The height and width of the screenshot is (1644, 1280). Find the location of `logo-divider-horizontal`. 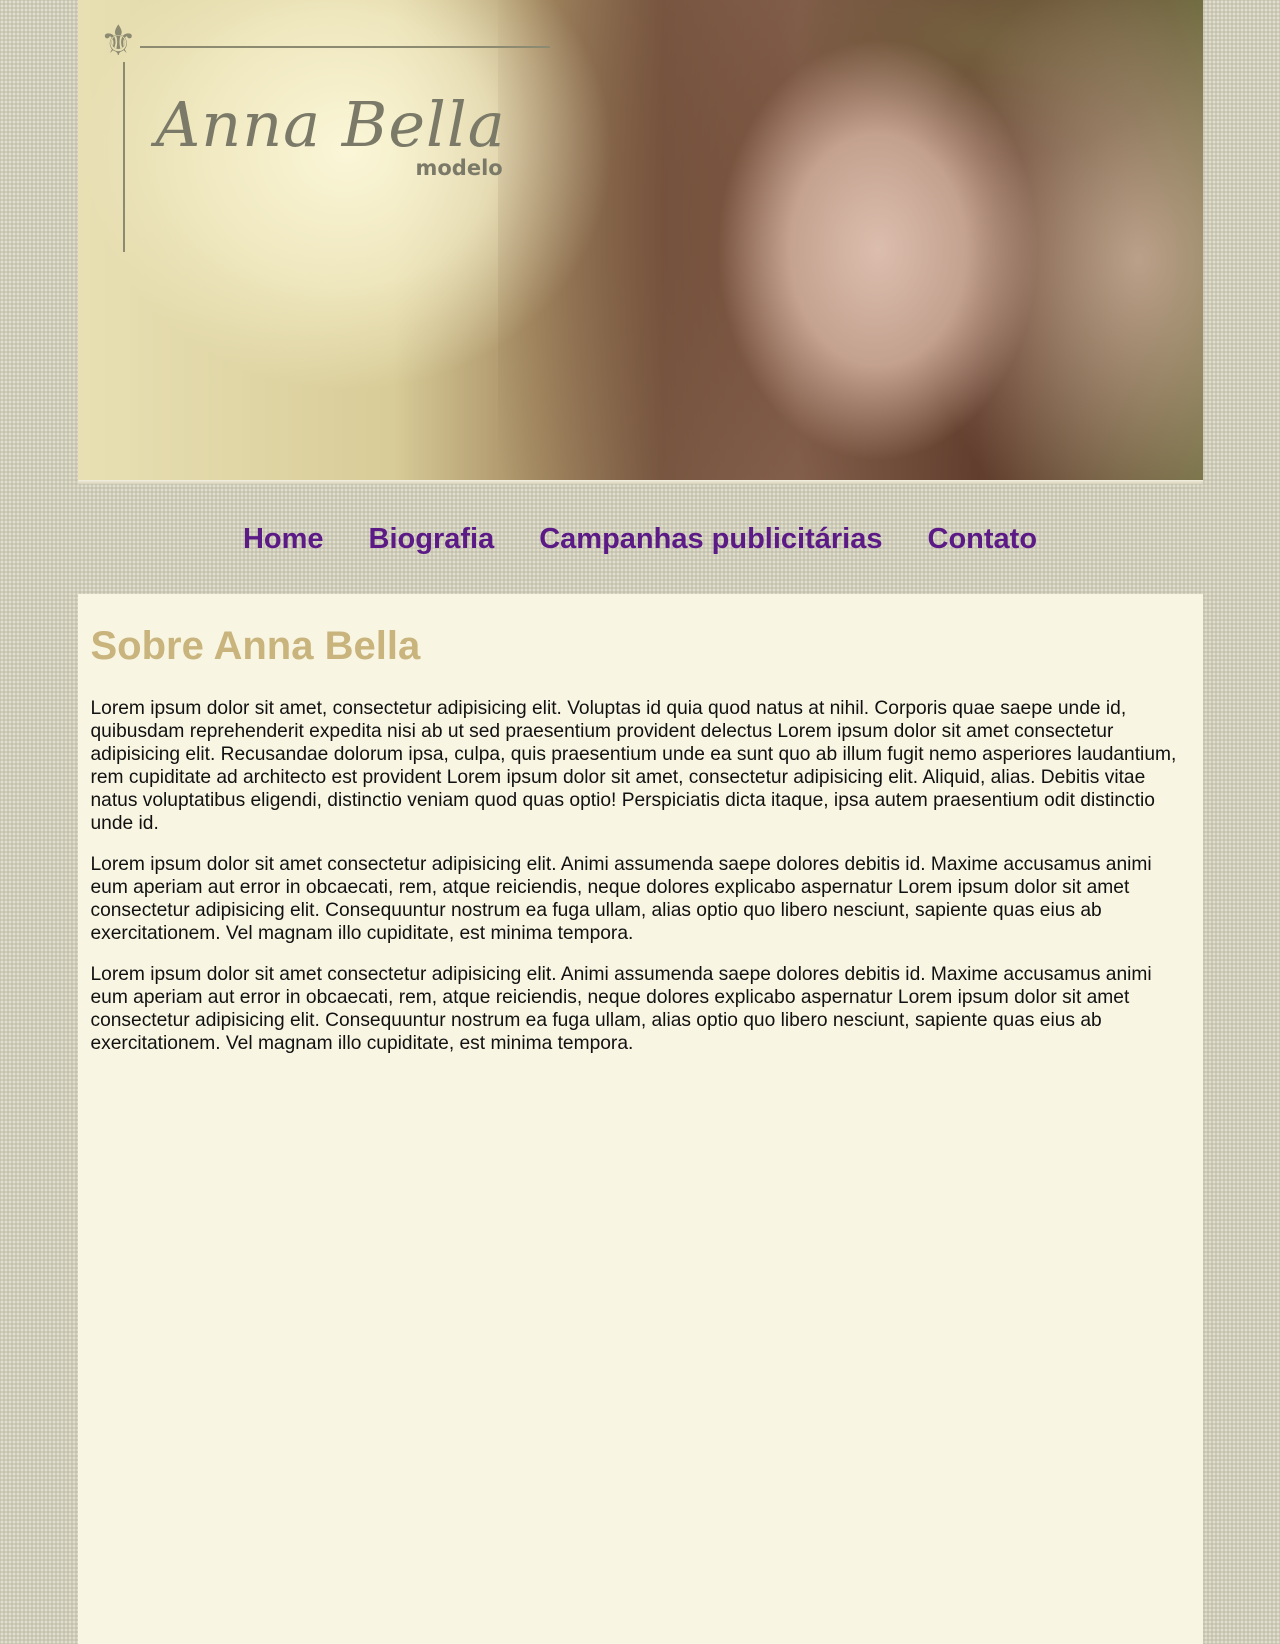

logo-divider-horizontal is located at coordinates (344, 47).